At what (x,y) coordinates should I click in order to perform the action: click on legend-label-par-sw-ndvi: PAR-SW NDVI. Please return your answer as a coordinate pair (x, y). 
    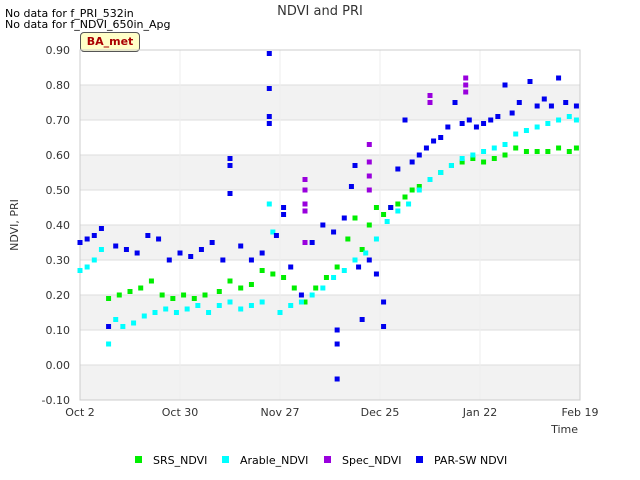
    Looking at the image, I should click on (470, 460).